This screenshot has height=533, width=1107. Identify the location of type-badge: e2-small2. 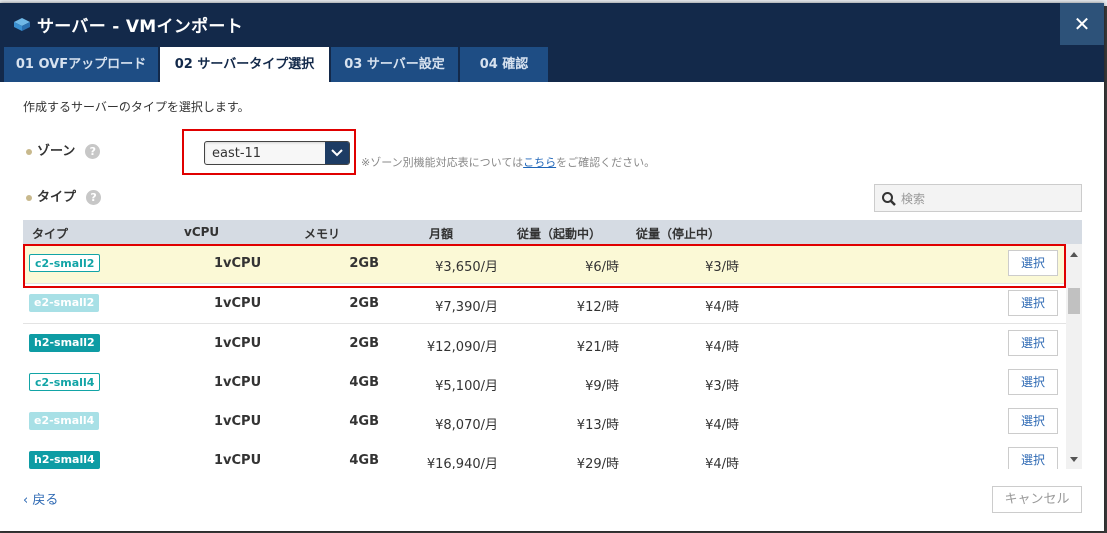
(64, 303).